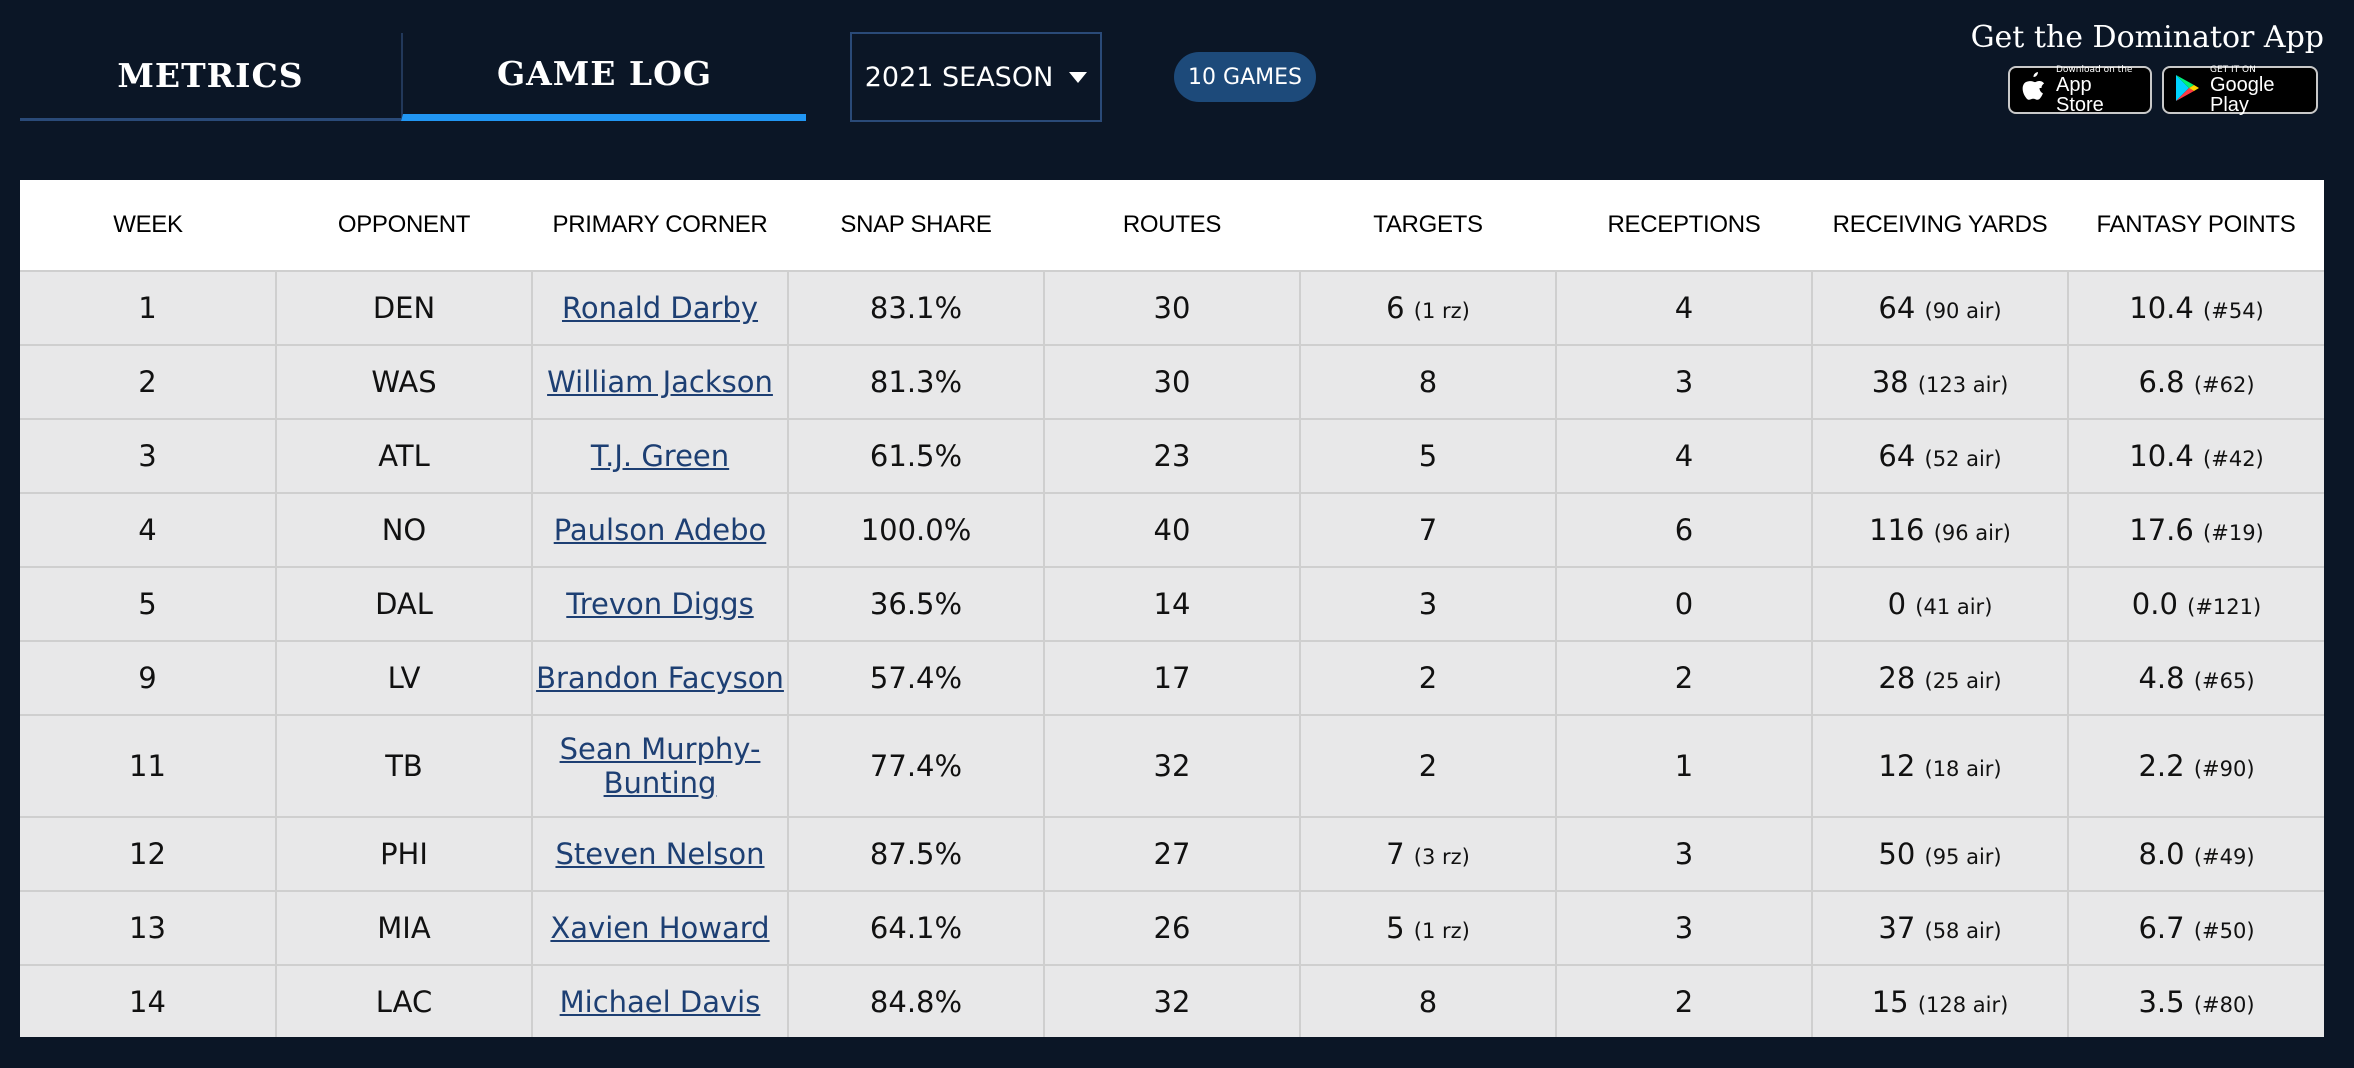 This screenshot has height=1068, width=2354. Describe the element at coordinates (660, 226) in the screenshot. I see `column-header-primary-corner: PRIMARY CORNER` at that location.